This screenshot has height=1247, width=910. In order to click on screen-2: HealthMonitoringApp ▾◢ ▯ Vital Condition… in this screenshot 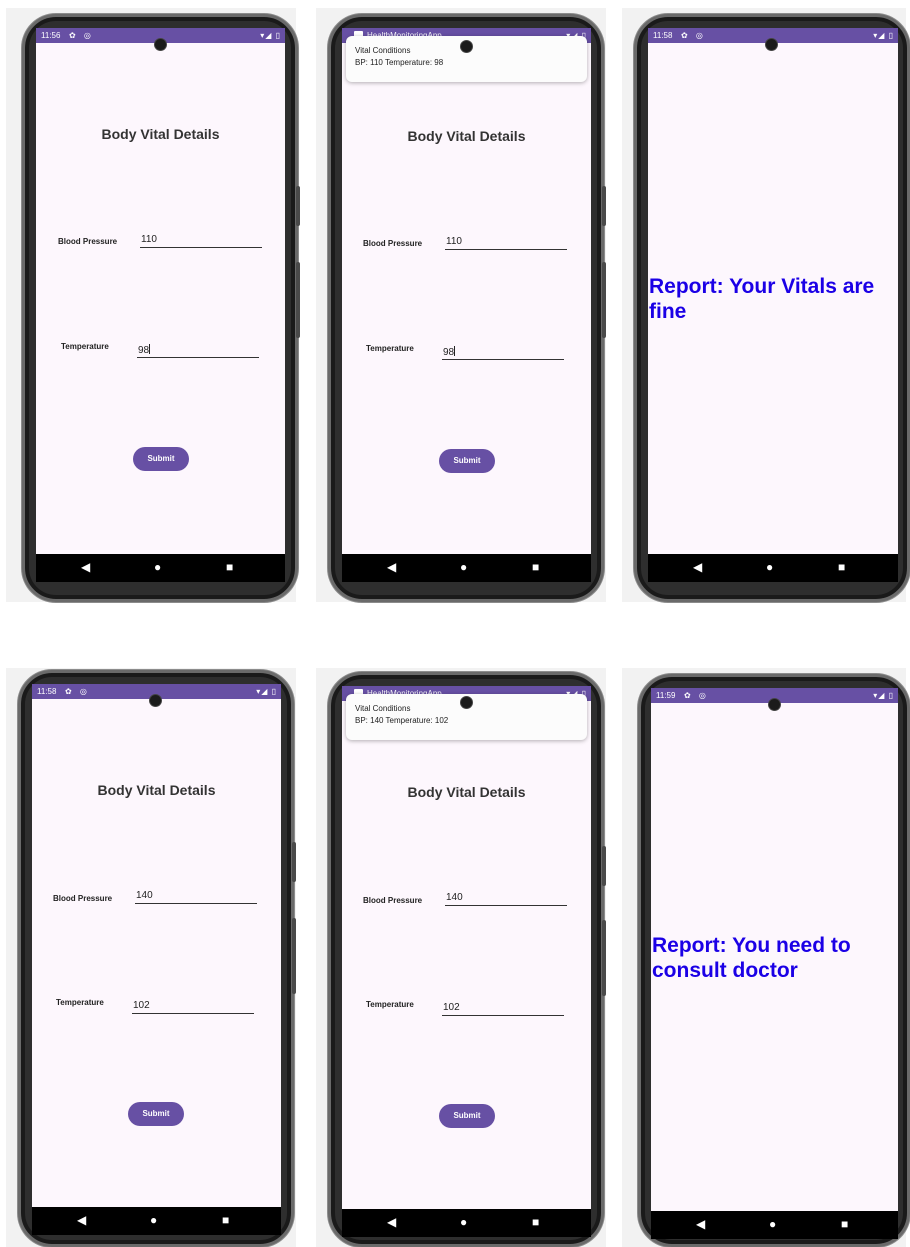, I will do `click(466, 305)`.